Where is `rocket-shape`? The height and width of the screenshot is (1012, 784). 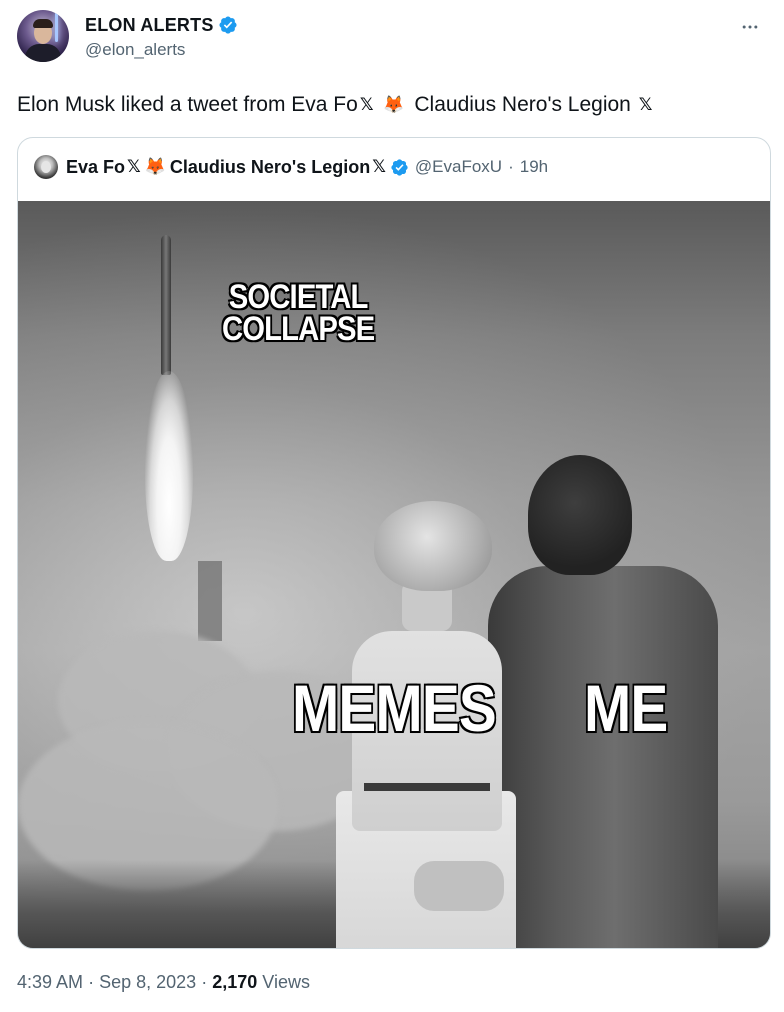 rocket-shape is located at coordinates (166, 305).